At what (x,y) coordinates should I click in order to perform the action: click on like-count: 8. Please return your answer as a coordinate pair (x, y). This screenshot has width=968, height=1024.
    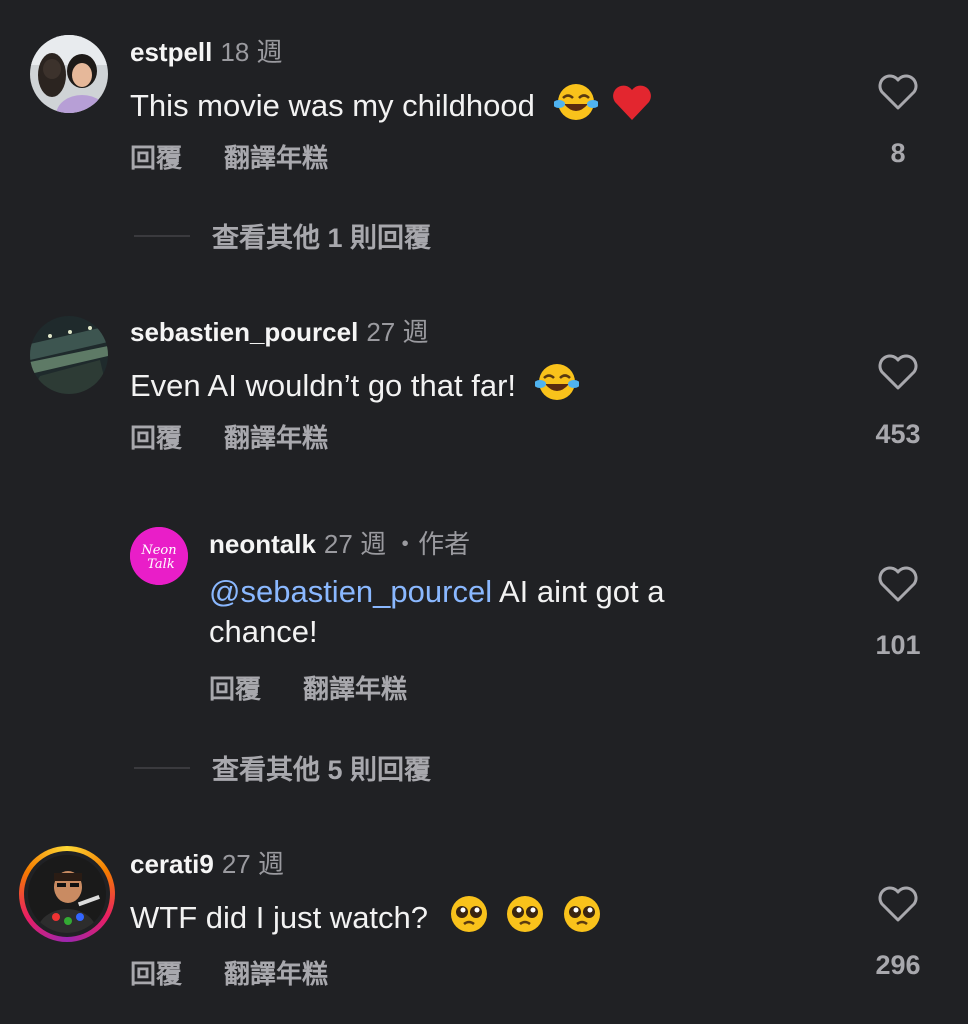
    Looking at the image, I should click on (898, 153).